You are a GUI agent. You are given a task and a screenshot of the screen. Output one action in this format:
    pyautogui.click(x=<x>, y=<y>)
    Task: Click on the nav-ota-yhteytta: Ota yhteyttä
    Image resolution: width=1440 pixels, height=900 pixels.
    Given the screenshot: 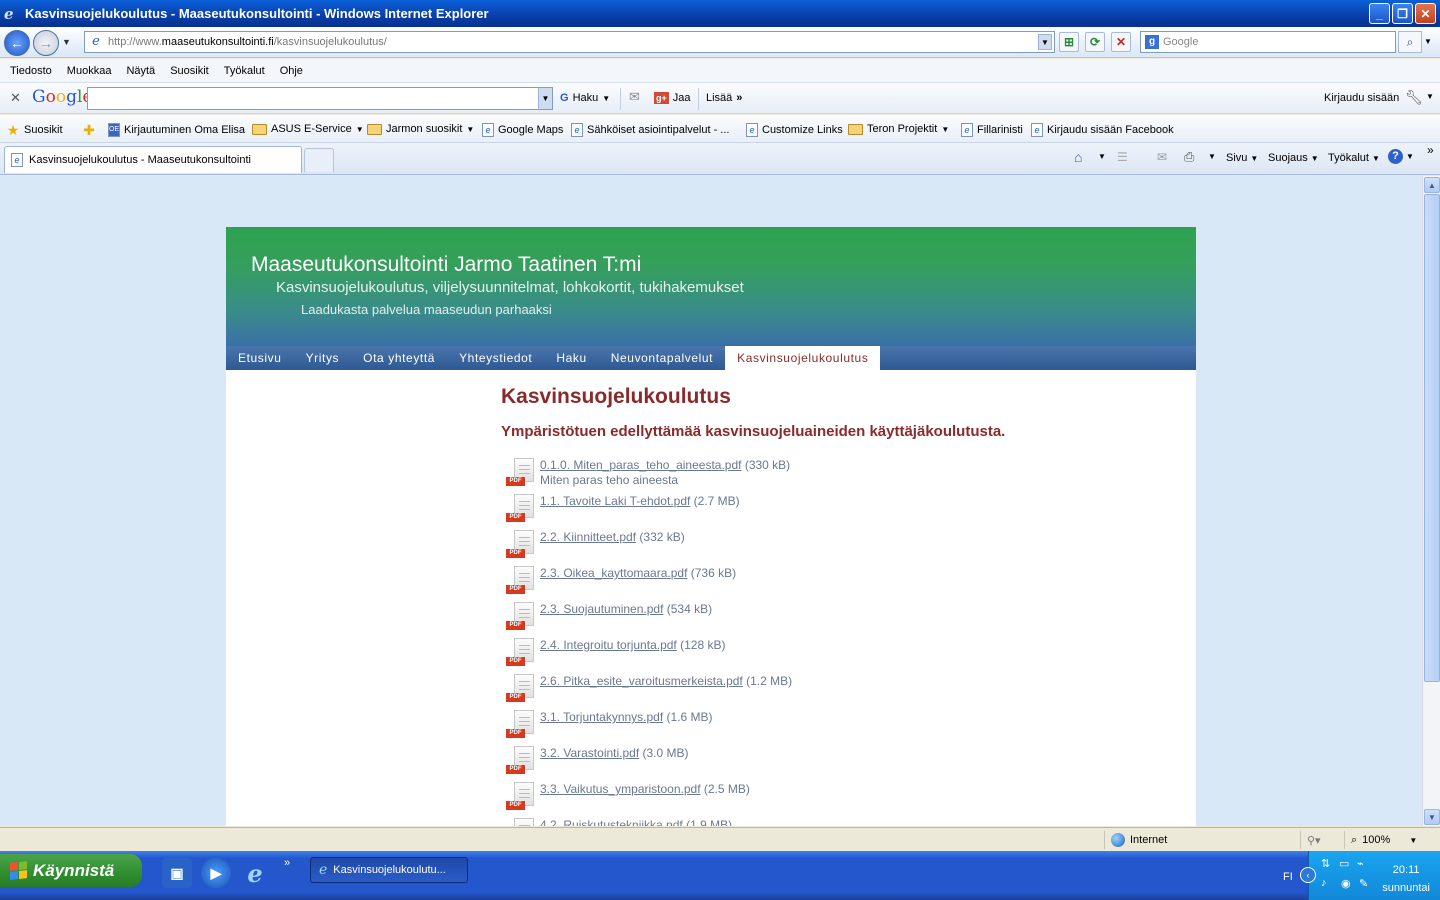 What is the action you would take?
    pyautogui.click(x=399, y=358)
    